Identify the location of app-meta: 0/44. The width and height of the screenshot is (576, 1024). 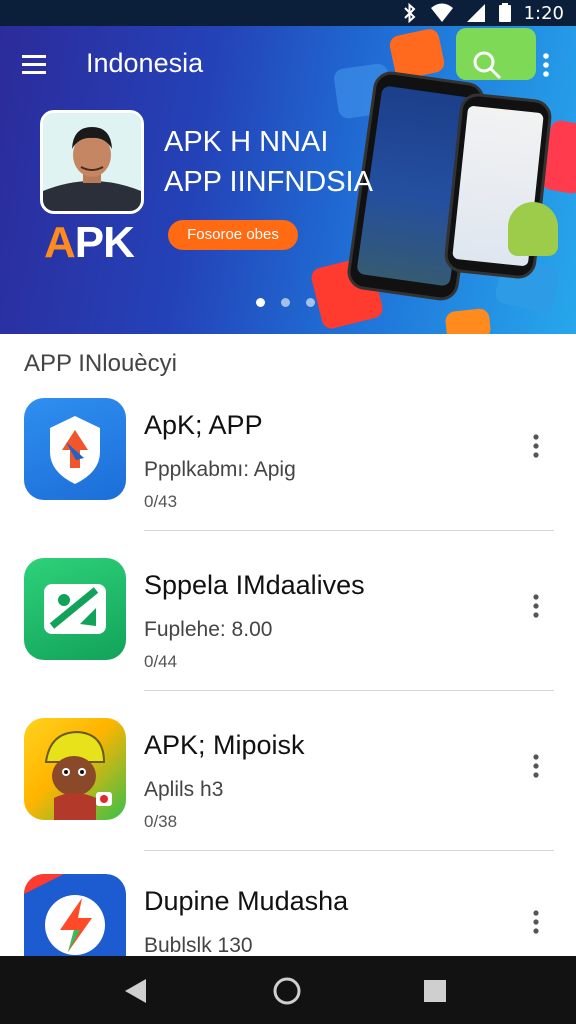
(161, 661).